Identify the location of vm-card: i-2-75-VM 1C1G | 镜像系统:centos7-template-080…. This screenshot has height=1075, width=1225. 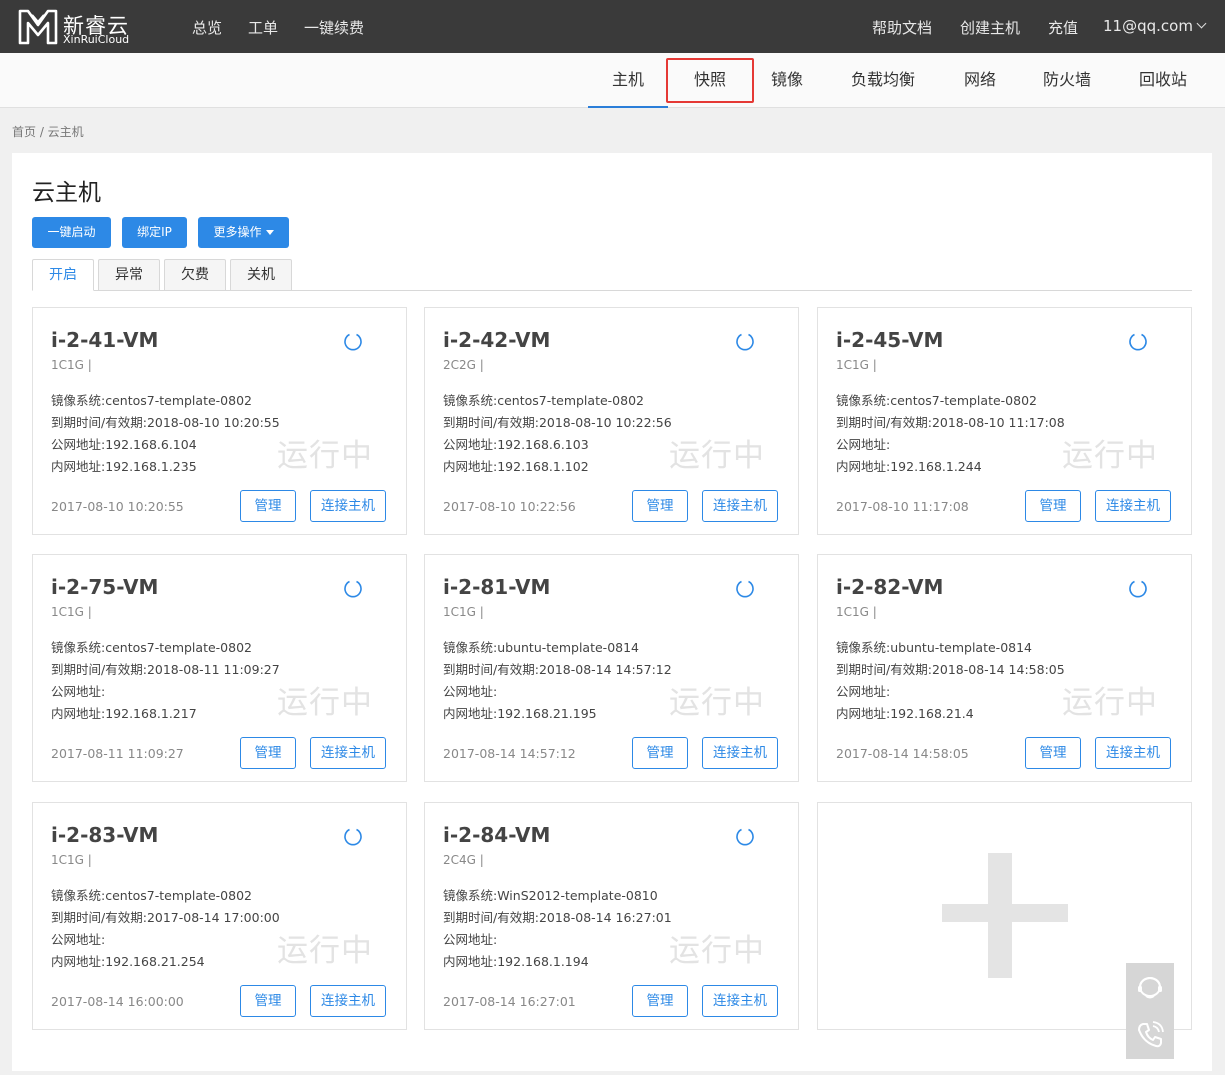
(219, 668).